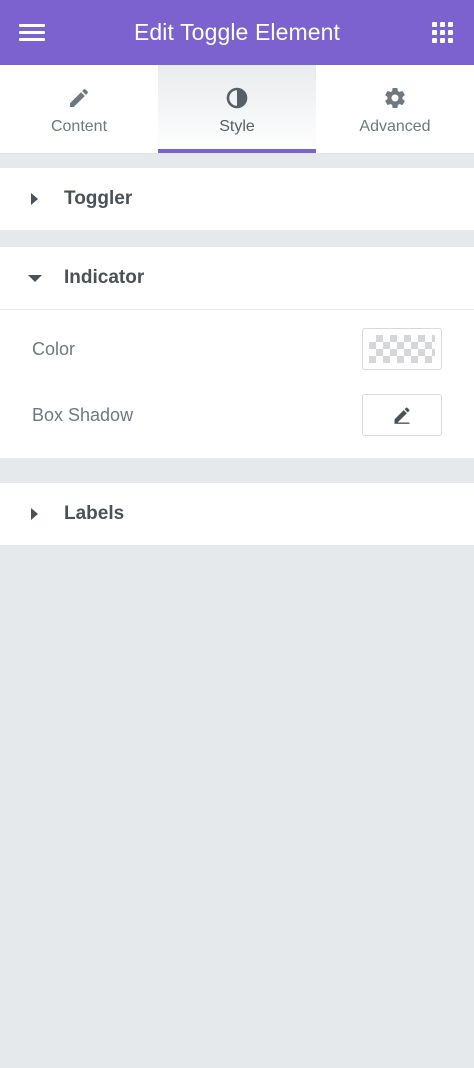 The image size is (474, 1068). Describe the element at coordinates (83, 414) in the screenshot. I see `box-shadow-label: Box Shadow` at that location.